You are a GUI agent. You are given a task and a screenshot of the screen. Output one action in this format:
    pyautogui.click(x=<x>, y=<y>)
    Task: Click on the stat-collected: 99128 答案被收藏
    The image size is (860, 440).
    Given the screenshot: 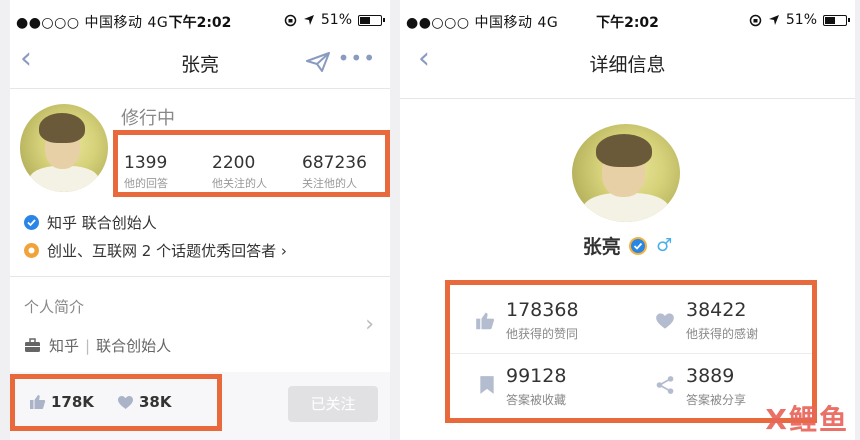 What is the action you would take?
    pyautogui.click(x=536, y=386)
    